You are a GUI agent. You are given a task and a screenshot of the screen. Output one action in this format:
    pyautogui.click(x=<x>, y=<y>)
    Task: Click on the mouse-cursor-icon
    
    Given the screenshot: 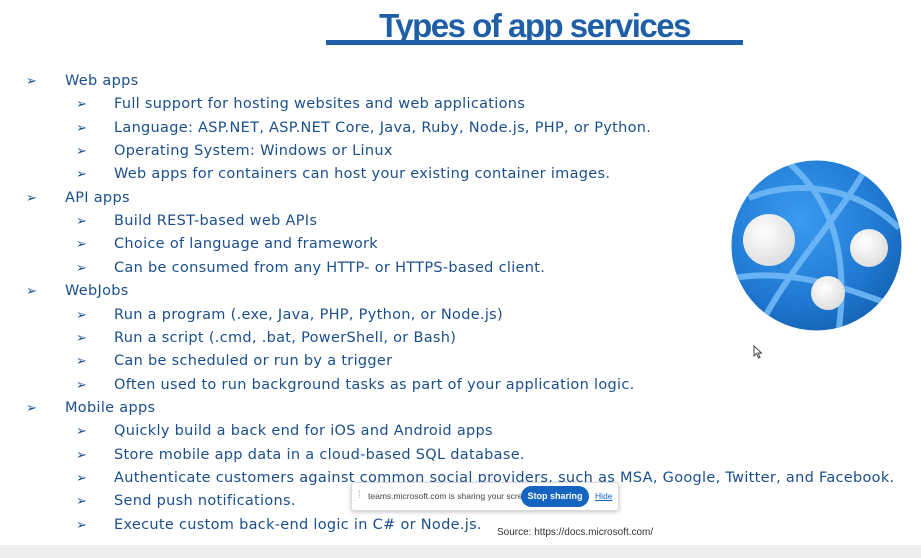 What is the action you would take?
    pyautogui.click(x=758, y=352)
    